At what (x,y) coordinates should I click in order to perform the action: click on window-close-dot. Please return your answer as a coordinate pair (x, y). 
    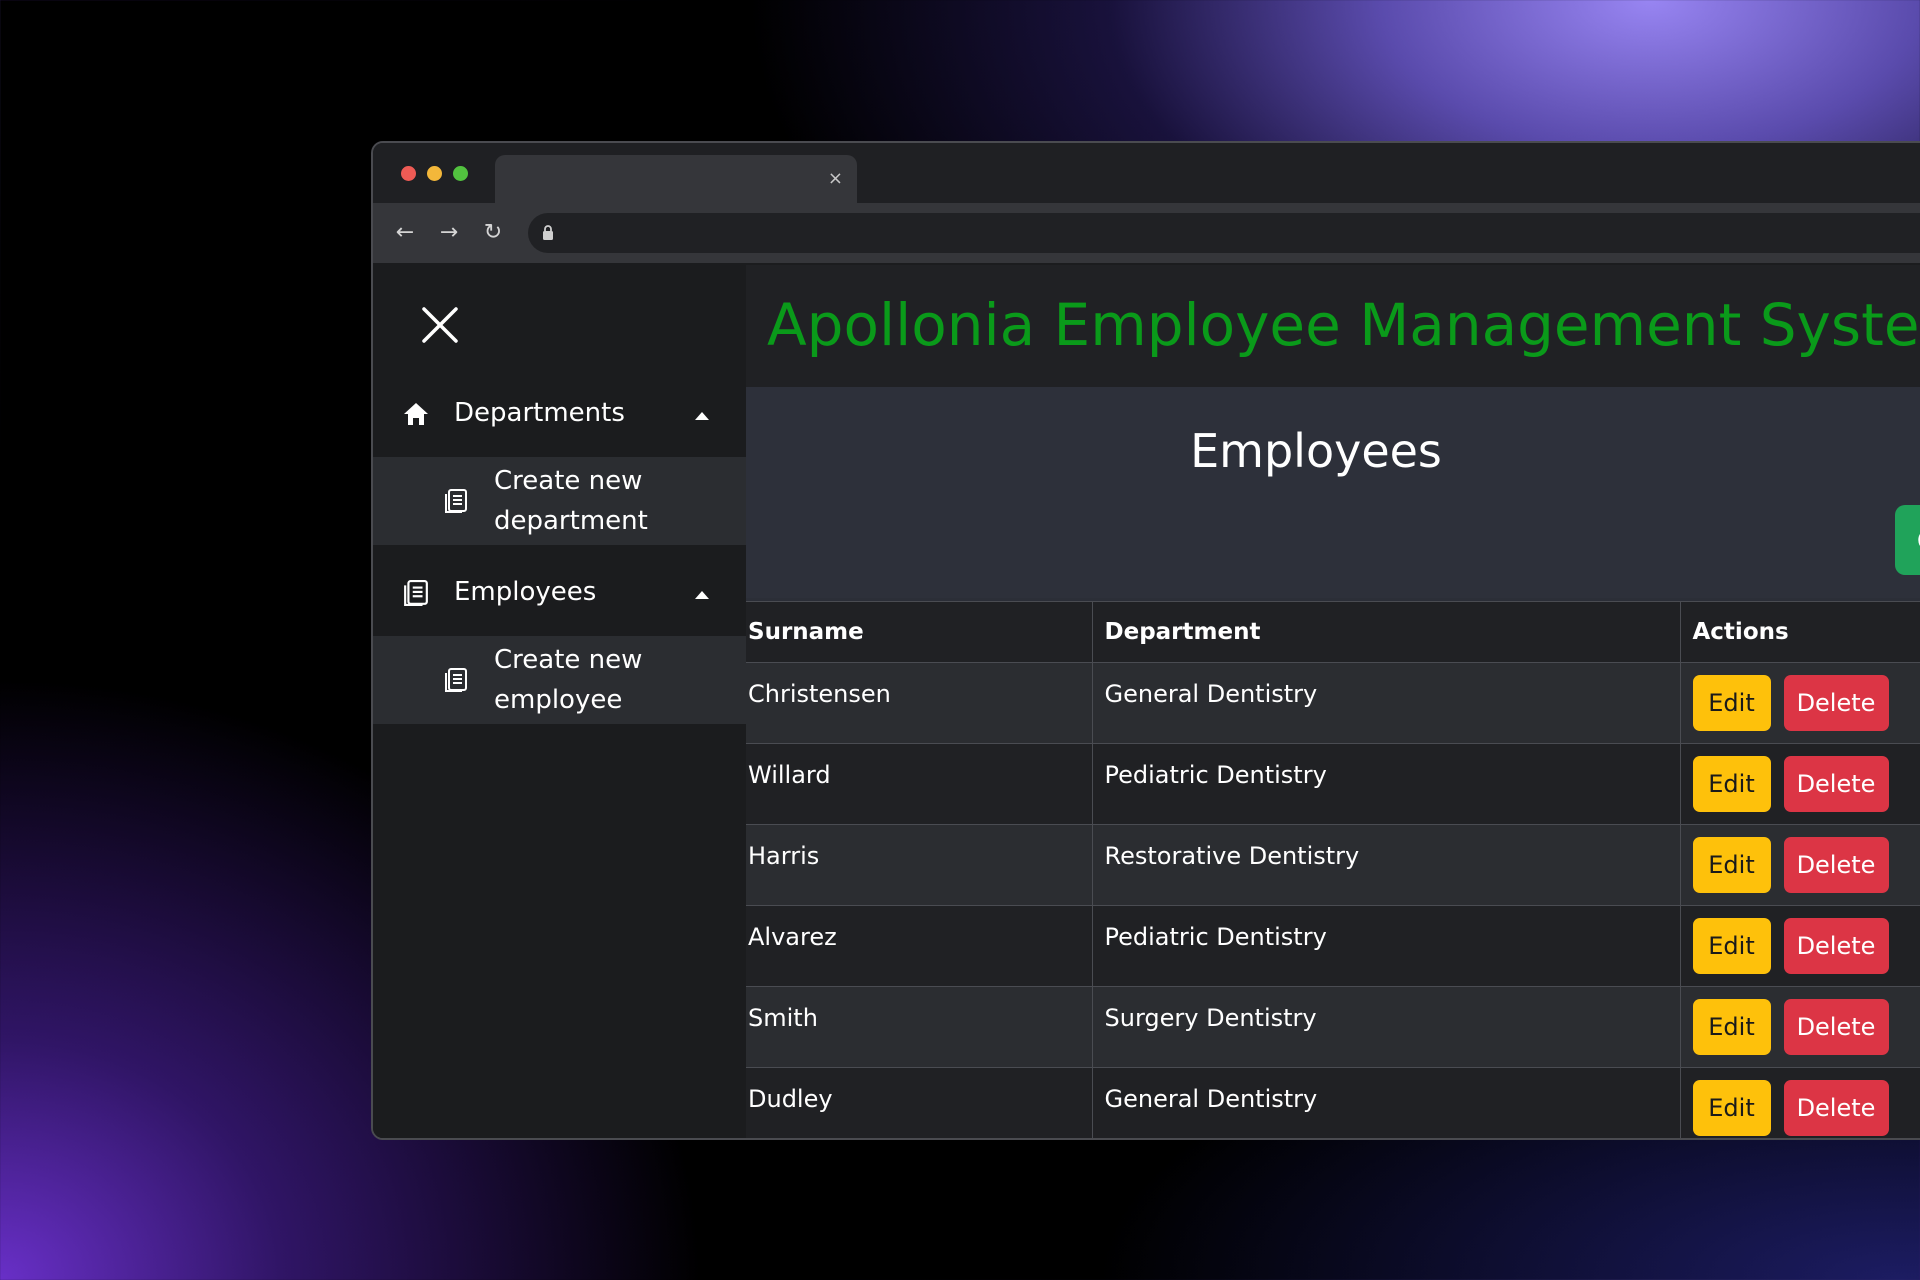
    Looking at the image, I should click on (408, 173).